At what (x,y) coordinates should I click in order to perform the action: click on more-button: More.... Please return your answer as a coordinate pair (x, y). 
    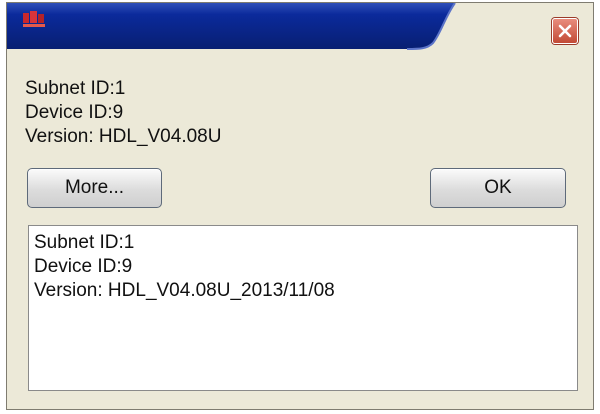
    Looking at the image, I should click on (94, 188).